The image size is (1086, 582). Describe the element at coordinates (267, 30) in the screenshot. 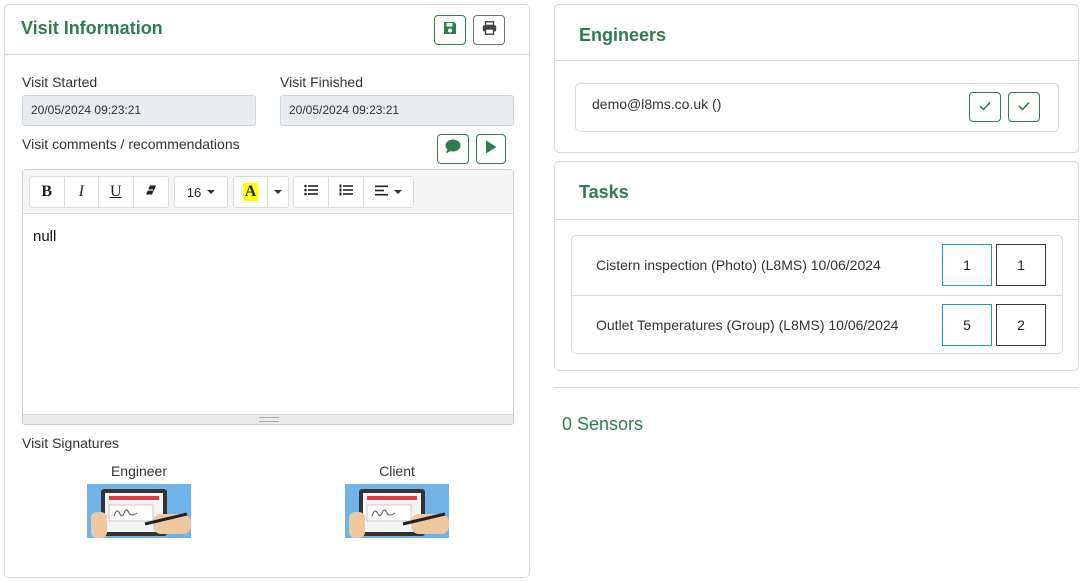

I see `visit-card-header: Visit Information` at that location.